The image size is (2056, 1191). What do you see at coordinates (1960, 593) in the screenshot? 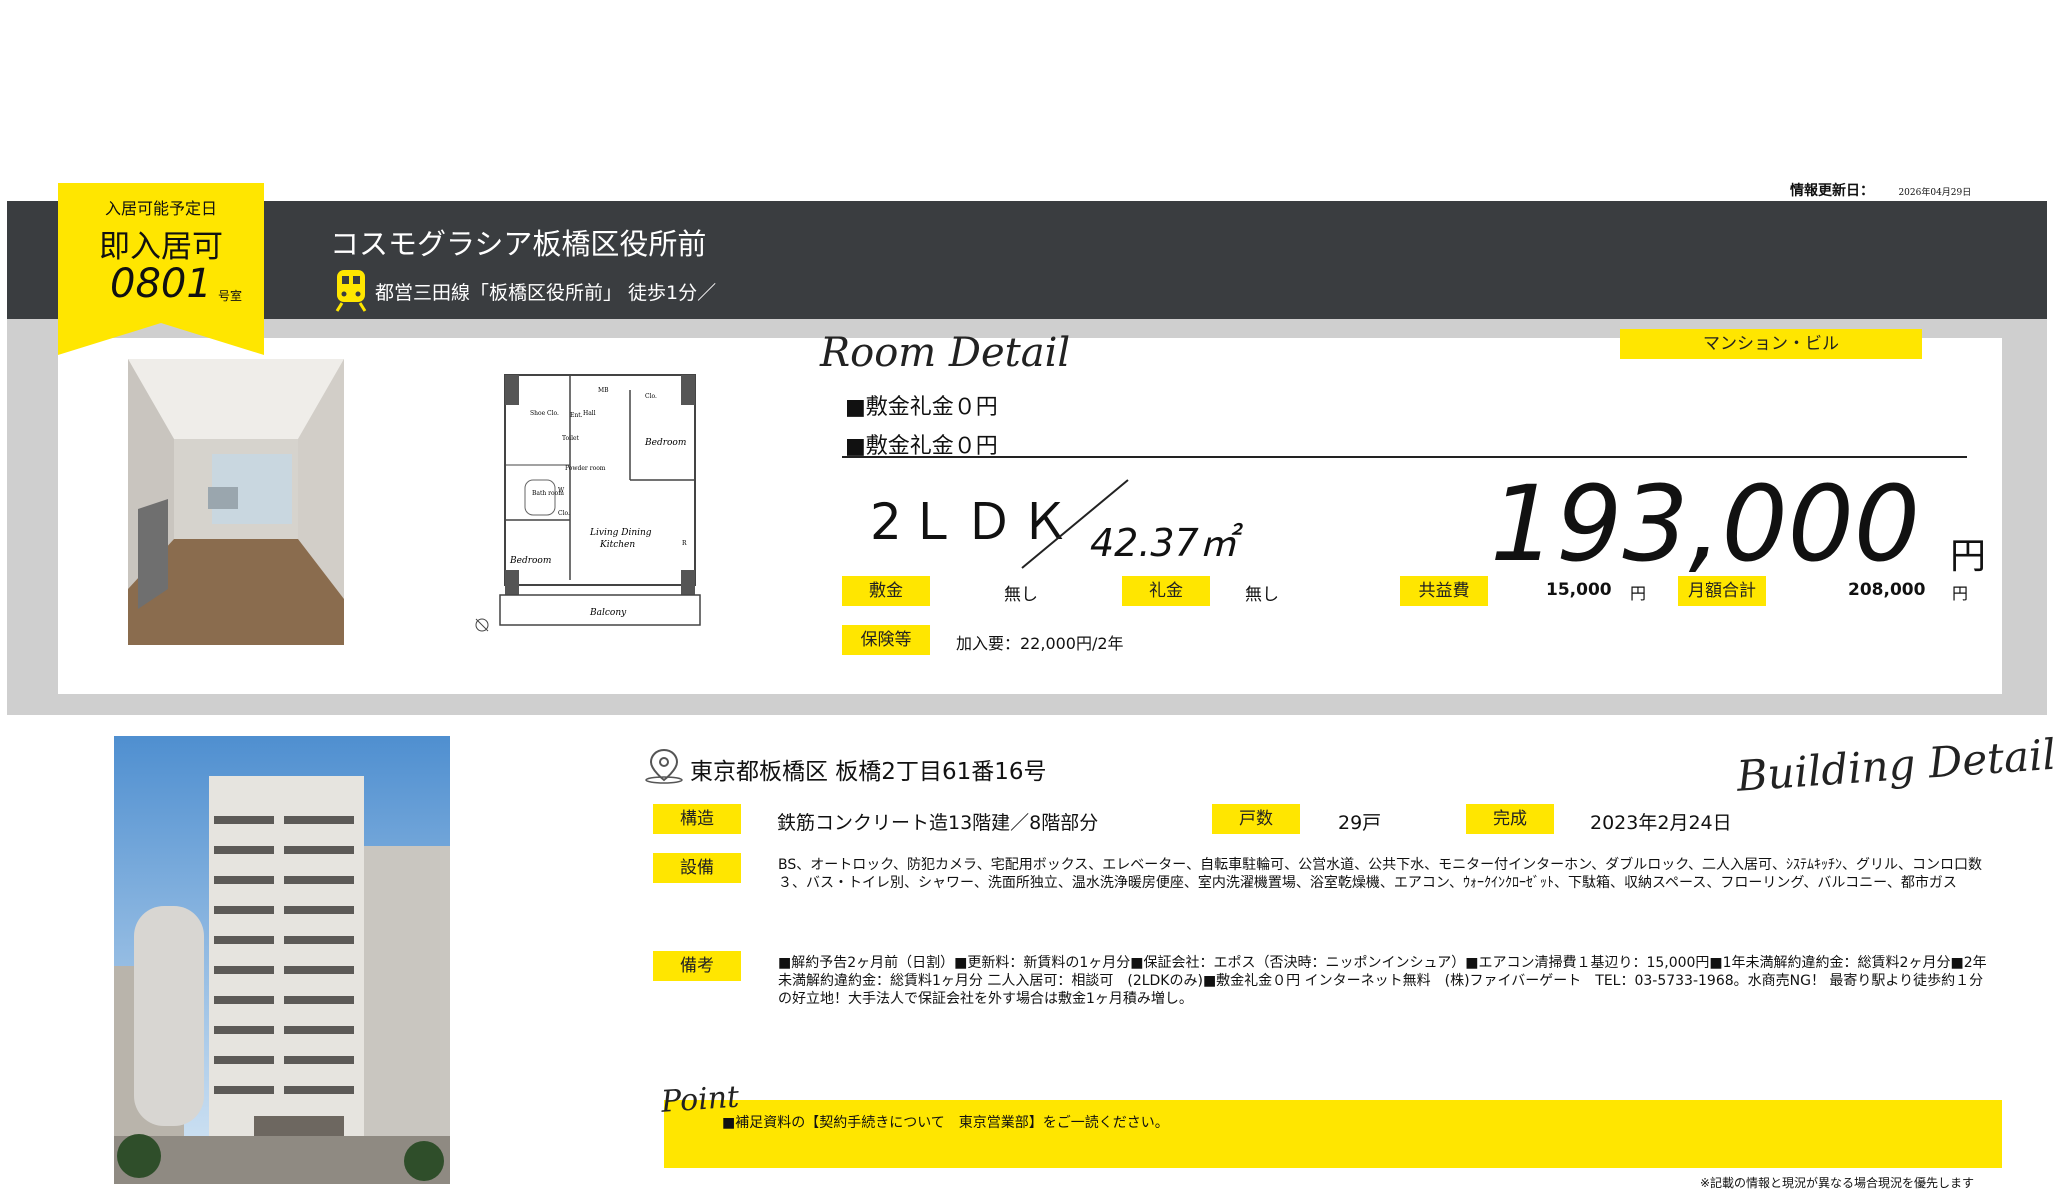
I see `monthly-total-unit: 円` at bounding box center [1960, 593].